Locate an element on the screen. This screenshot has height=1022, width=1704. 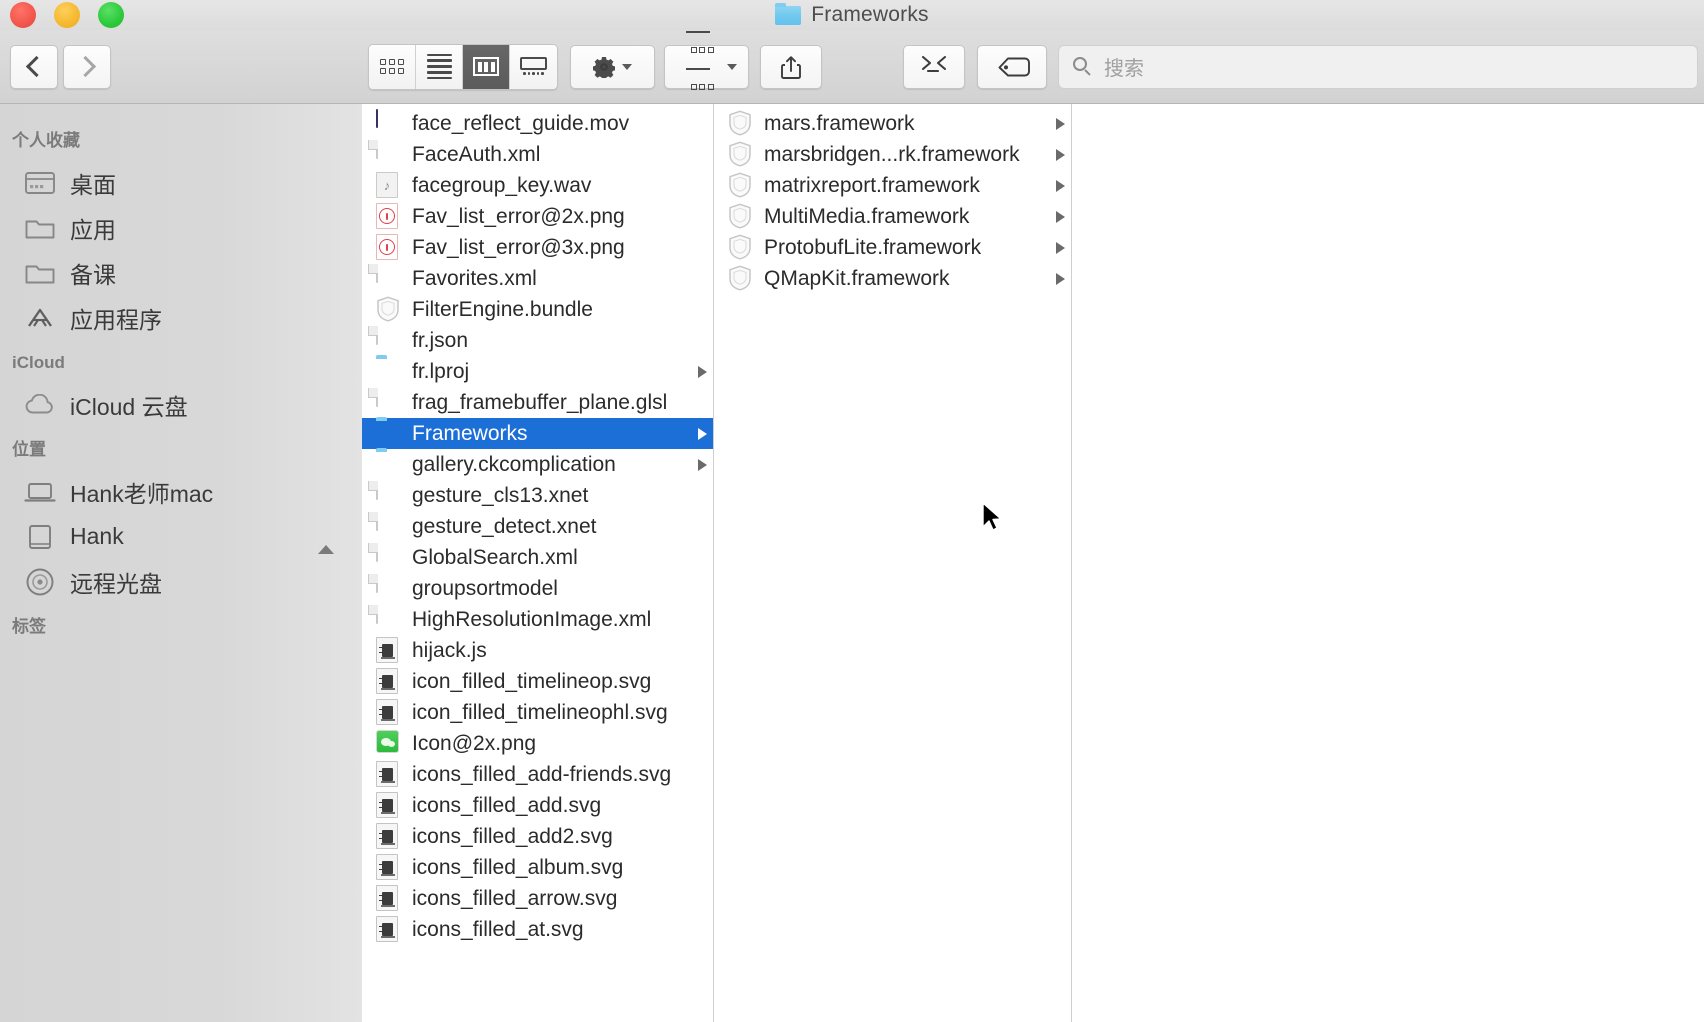
sidebar-item-applications-folder: 应用 is located at coordinates (181, 227).